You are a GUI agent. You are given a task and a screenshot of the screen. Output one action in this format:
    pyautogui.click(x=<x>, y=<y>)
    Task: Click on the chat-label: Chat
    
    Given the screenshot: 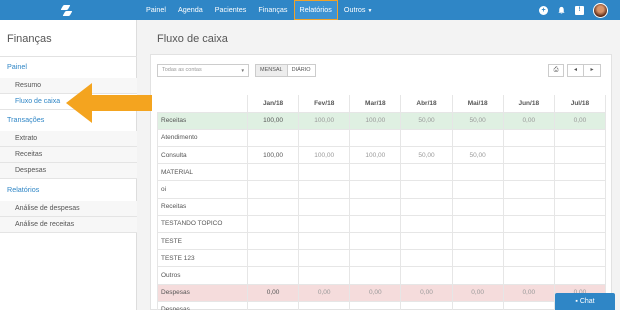 What is the action you would take?
    pyautogui.click(x=587, y=301)
    